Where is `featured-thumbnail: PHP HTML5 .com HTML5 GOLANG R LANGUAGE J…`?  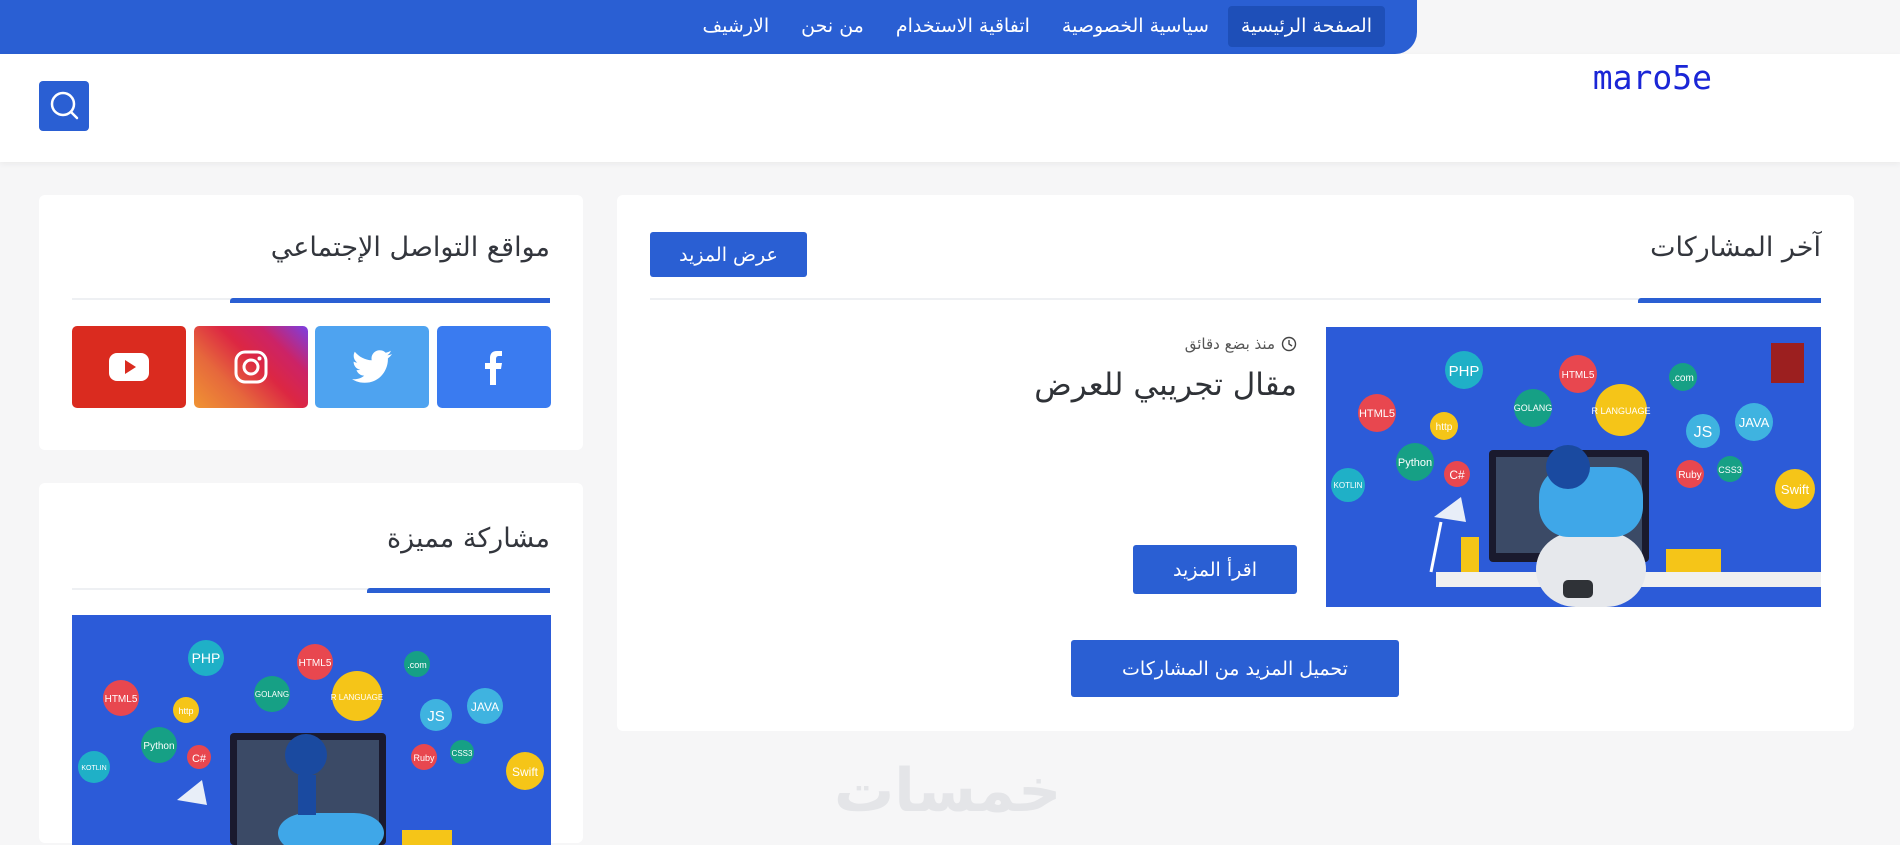
featured-thumbnail: PHP HTML5 .com HTML5 GOLANG R LANGUAGE J… is located at coordinates (311, 730).